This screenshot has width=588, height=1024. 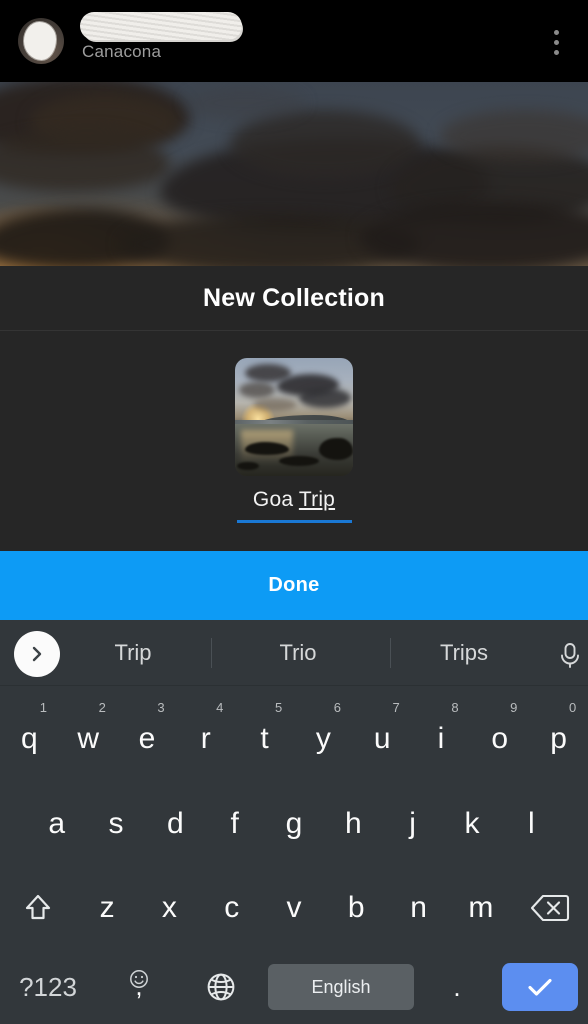 I want to click on checkmark-icon, so click(x=540, y=987).